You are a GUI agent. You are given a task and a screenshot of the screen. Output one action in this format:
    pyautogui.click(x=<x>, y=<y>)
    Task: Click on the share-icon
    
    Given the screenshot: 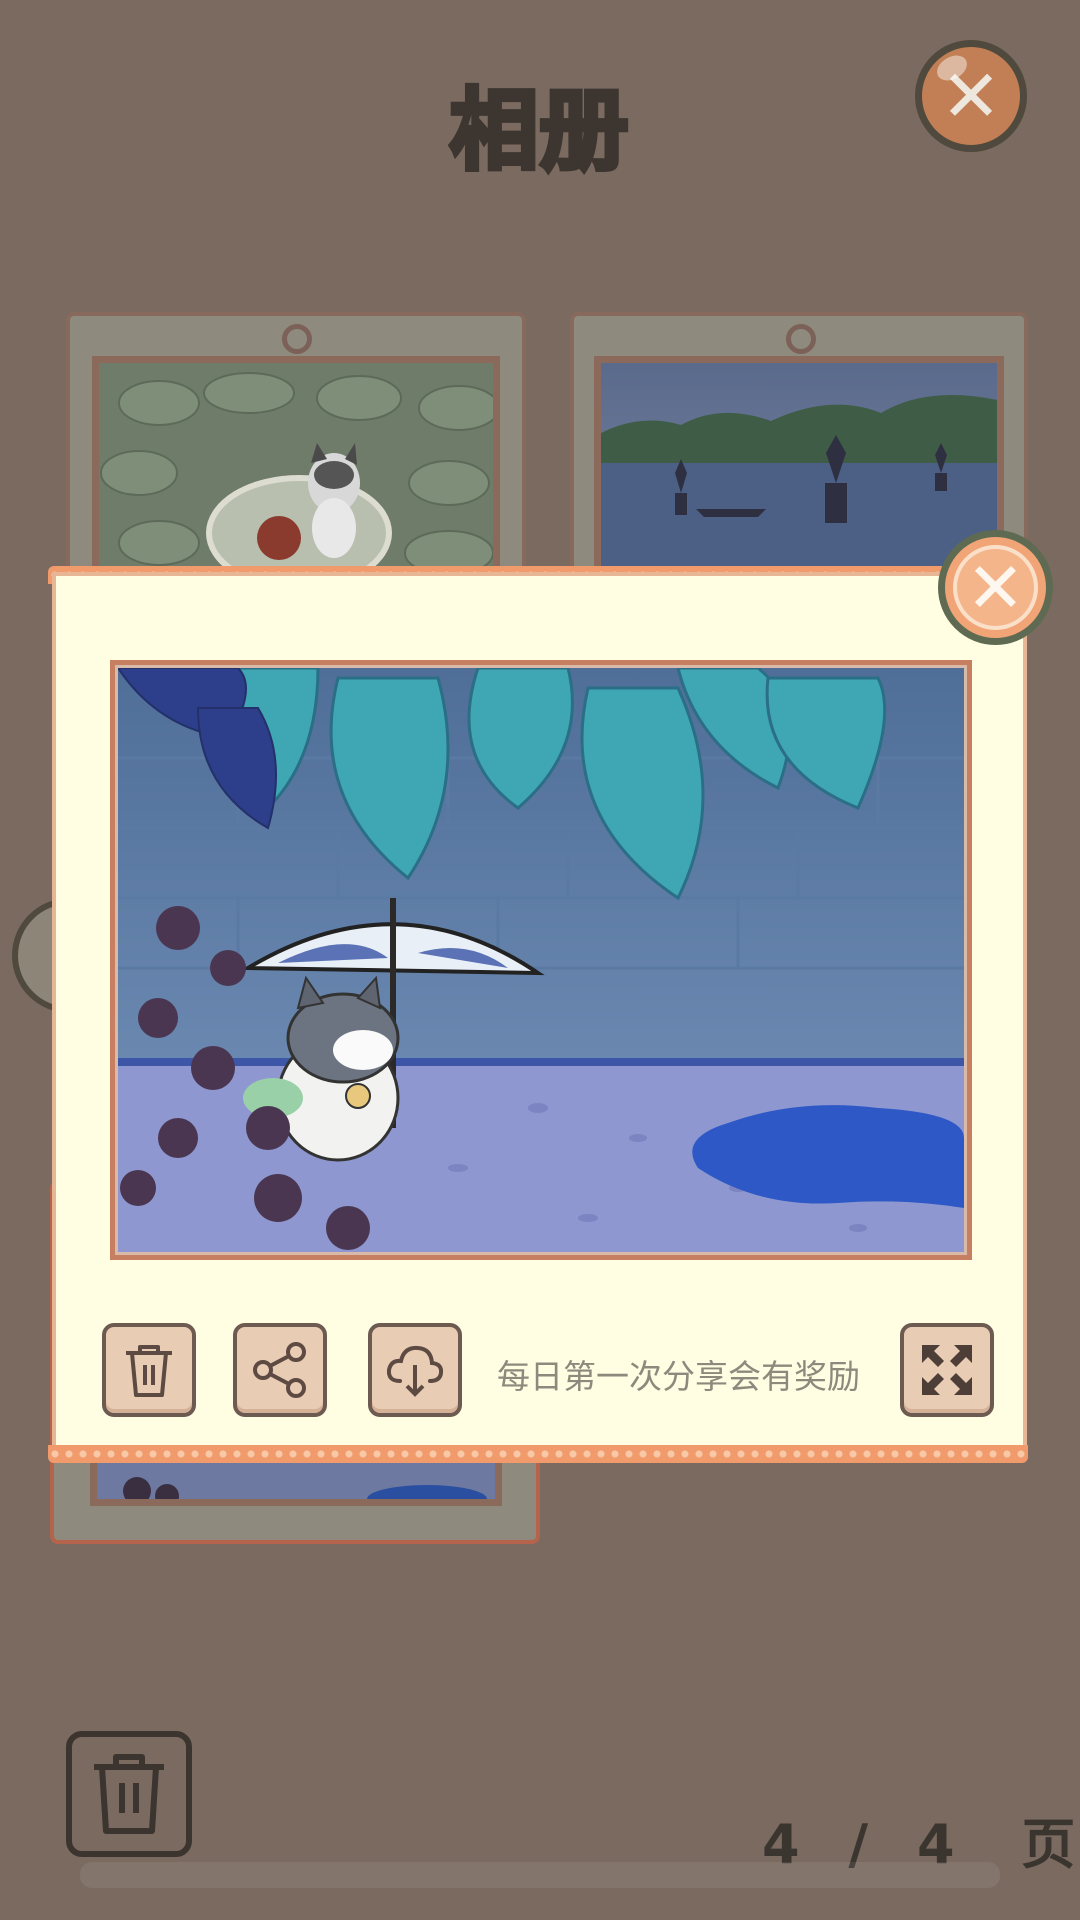 What is the action you would take?
    pyautogui.click(x=279, y=1370)
    